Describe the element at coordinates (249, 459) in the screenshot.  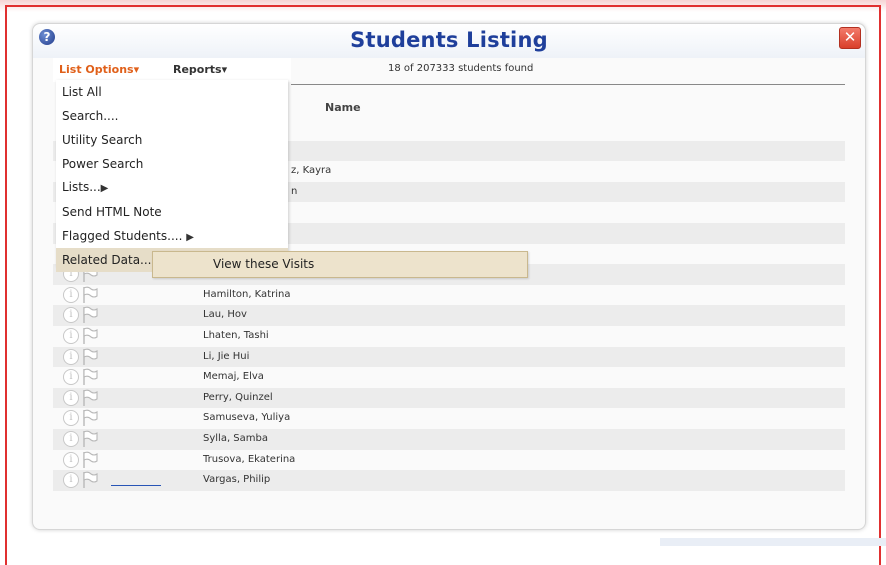
I see `student-name: Trusova, Ekaterina` at that location.